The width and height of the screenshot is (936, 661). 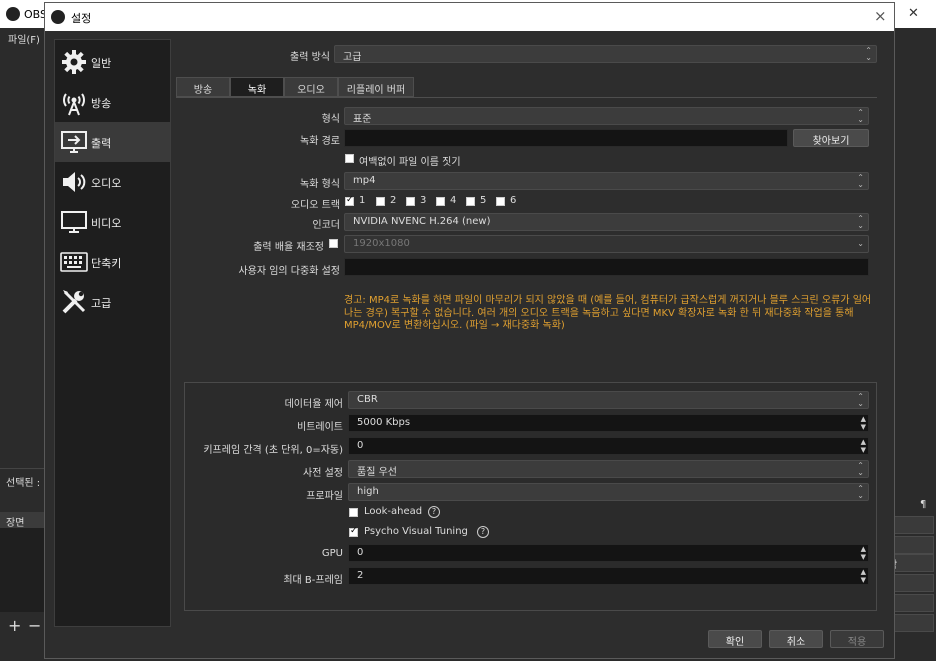 What do you see at coordinates (74, 62) in the screenshot?
I see `gear-icon` at bounding box center [74, 62].